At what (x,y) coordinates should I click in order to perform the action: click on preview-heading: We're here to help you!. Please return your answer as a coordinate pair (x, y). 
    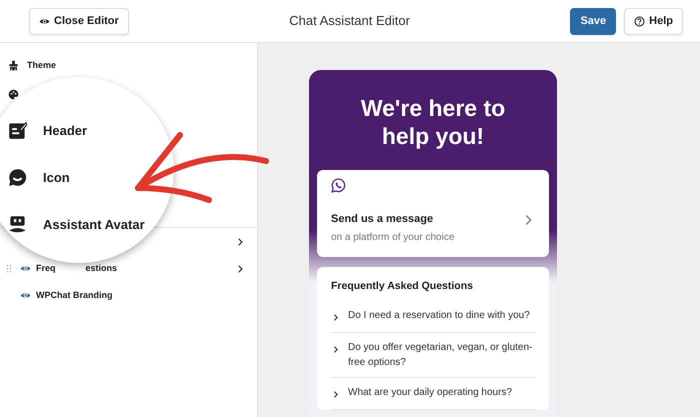
    Looking at the image, I should click on (433, 122).